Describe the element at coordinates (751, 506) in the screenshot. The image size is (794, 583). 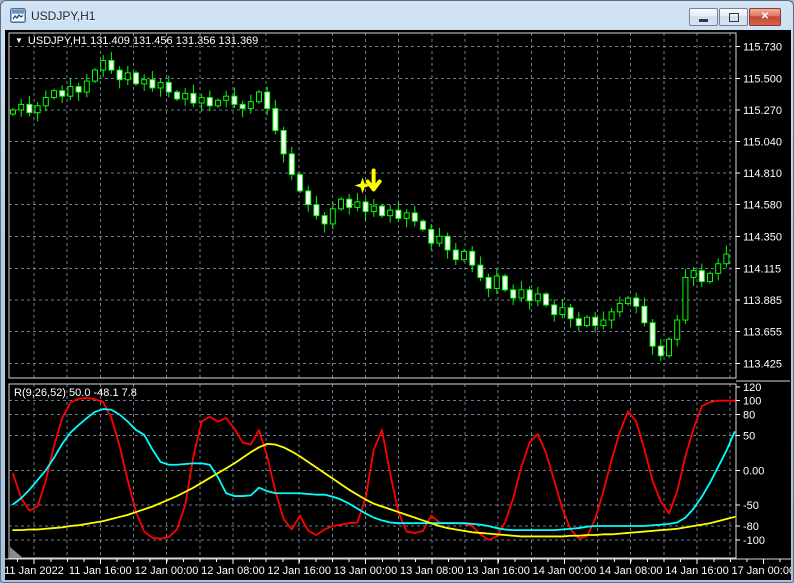
I see `osc-tick-label: -50` at that location.